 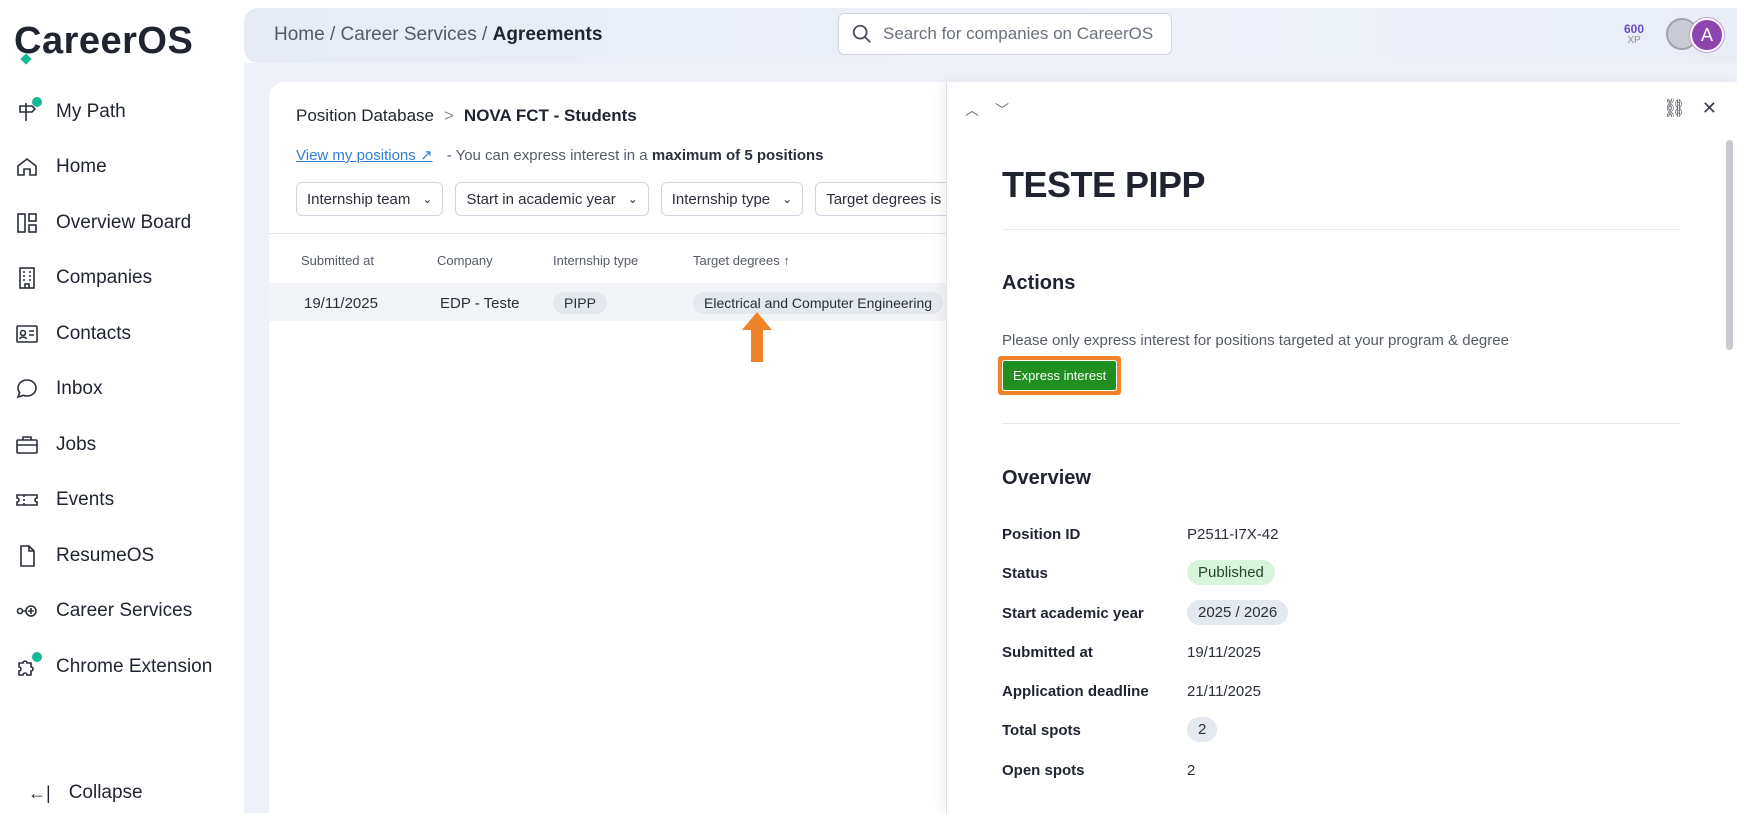 I want to click on type-pill: PIPP, so click(x=580, y=303).